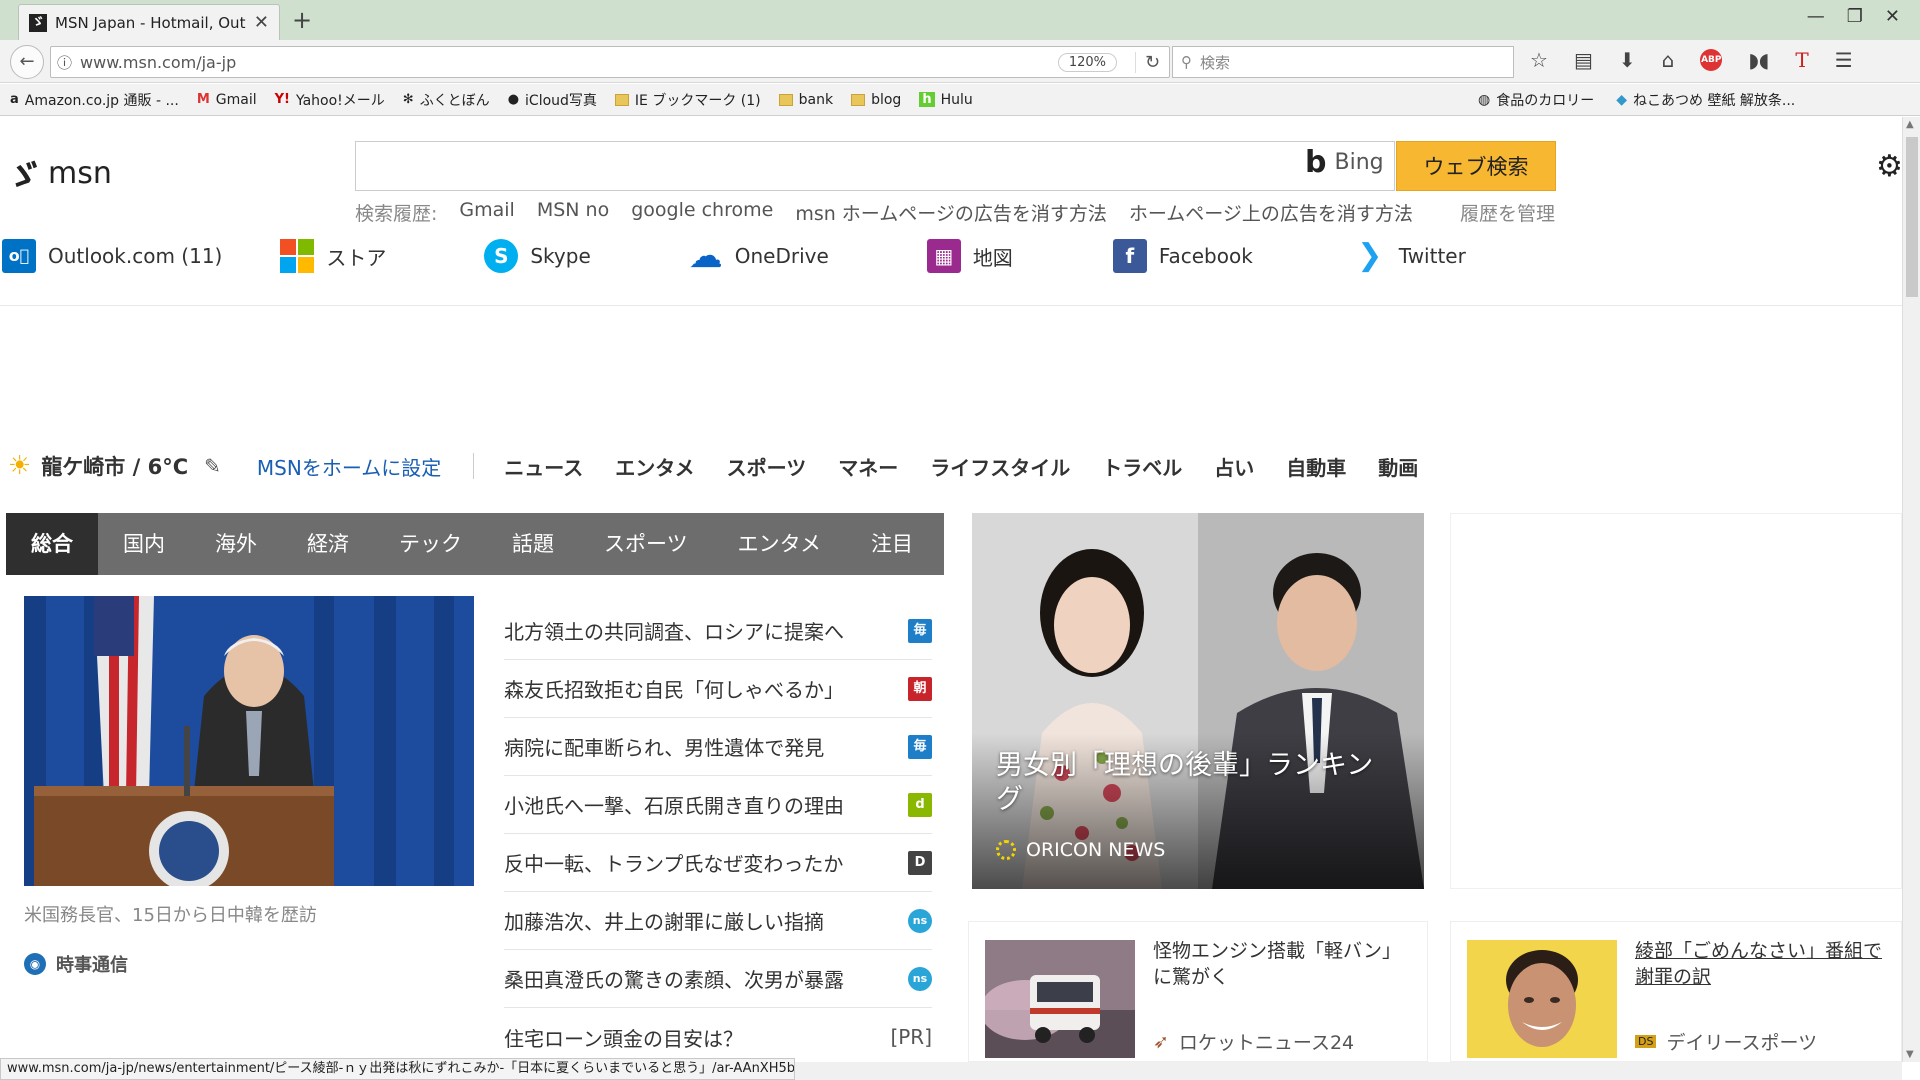 The height and width of the screenshot is (1080, 1920). I want to click on minimize-icon: —, so click(1816, 16).